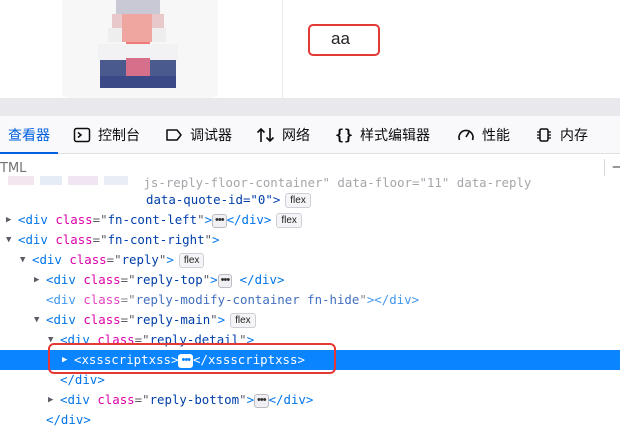 The image size is (620, 426). What do you see at coordinates (296, 135) in the screenshot?
I see `tab-label: 网络` at bounding box center [296, 135].